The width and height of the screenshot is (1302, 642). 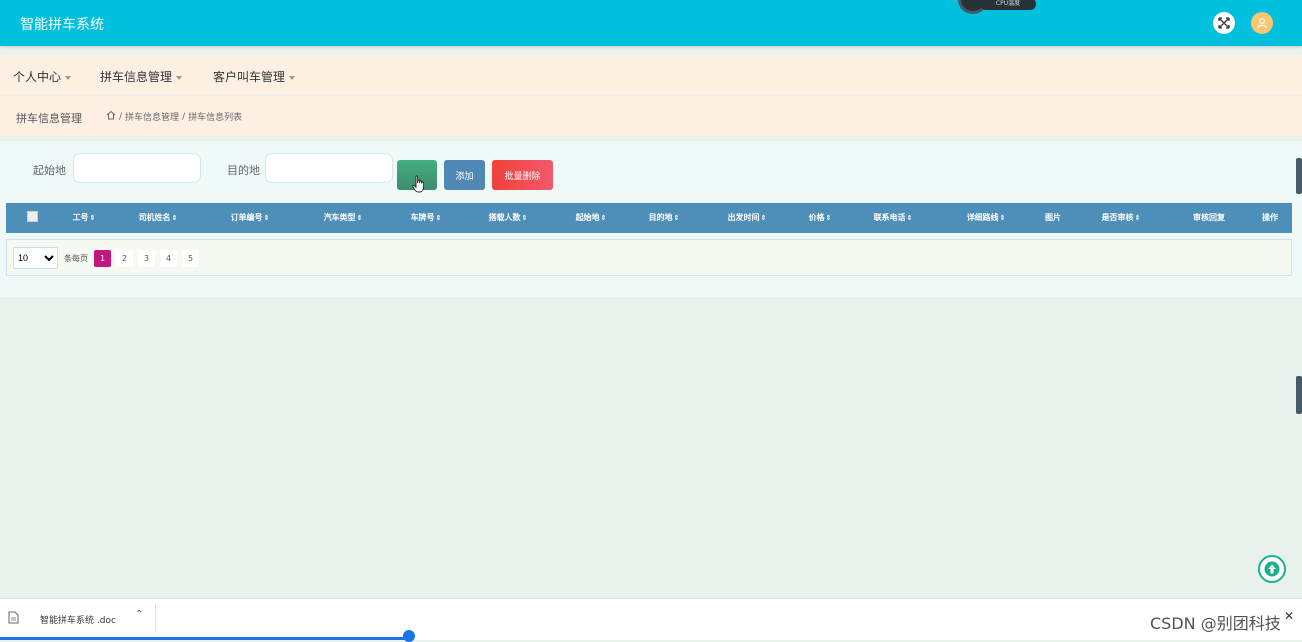 I want to click on breadcrumb-item: 拼车信息管理, so click(x=152, y=116).